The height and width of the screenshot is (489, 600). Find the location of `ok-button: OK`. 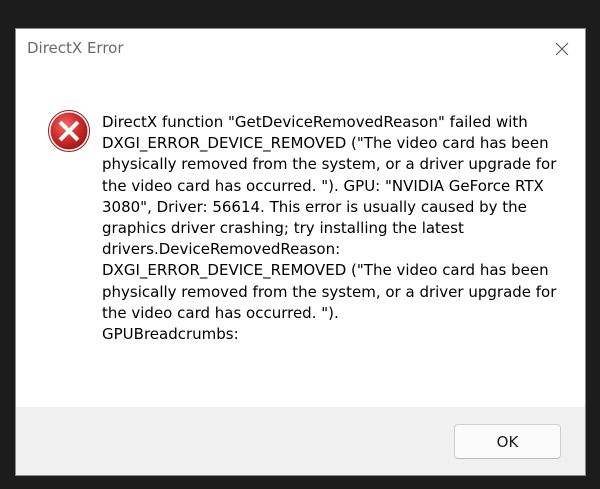

ok-button: OK is located at coordinates (507, 441).